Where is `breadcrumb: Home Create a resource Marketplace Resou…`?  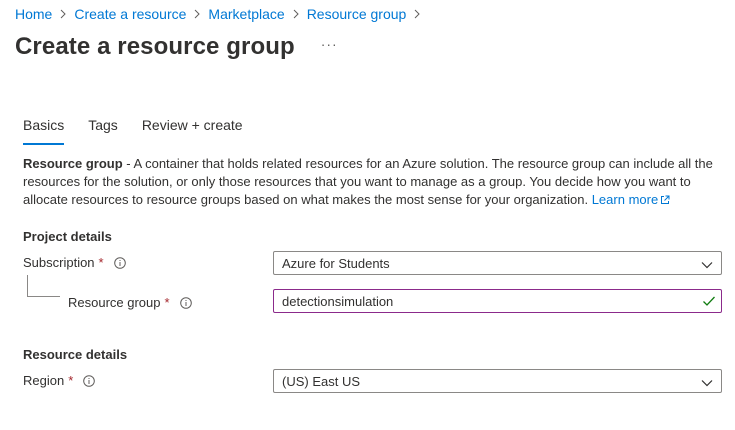
breadcrumb: Home Create a resource Marketplace Resou… is located at coordinates (221, 14).